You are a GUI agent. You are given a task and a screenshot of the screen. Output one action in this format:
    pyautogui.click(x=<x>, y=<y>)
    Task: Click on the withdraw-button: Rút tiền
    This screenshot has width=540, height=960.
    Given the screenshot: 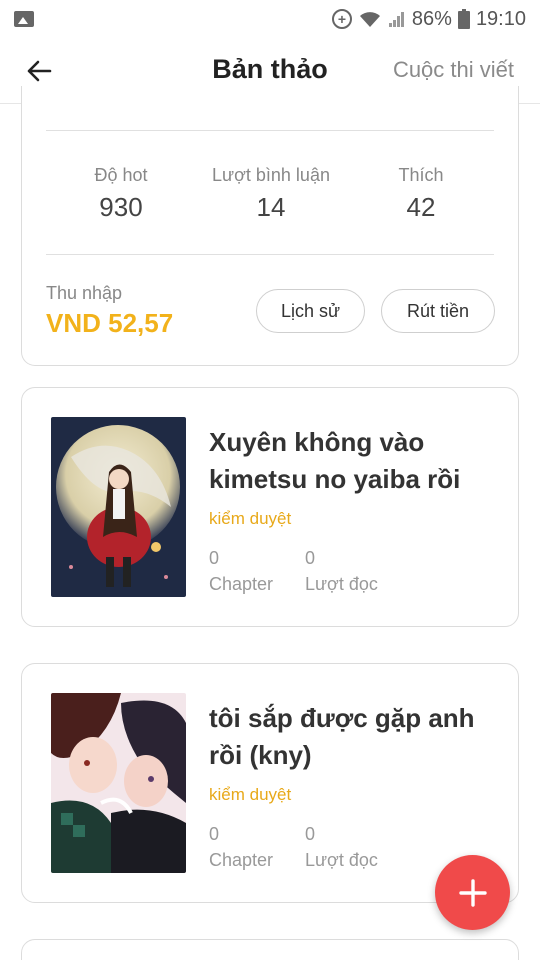 What is the action you would take?
    pyautogui.click(x=438, y=311)
    